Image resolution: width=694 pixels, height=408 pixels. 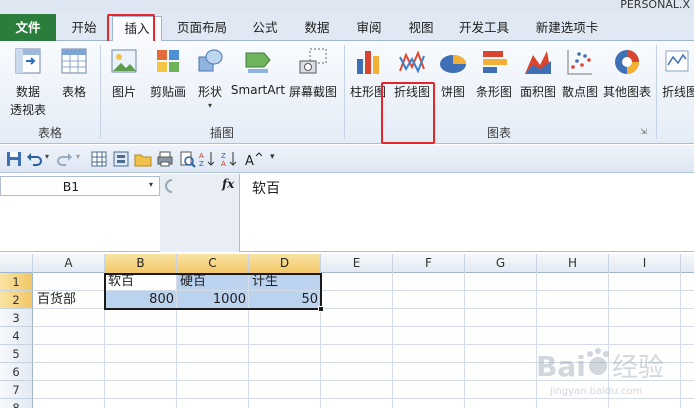 I want to click on line-chart-label: 折线图, so click(x=411, y=92).